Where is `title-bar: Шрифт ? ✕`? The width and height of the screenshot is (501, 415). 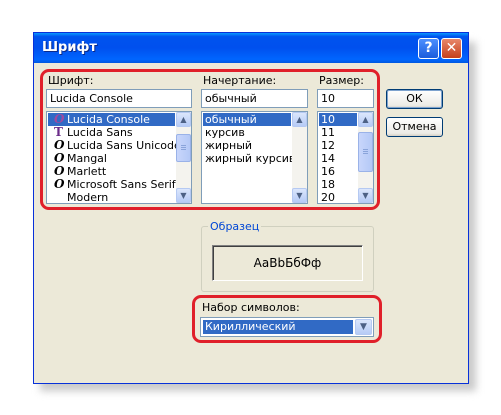
title-bar: Шрифт ? ✕ is located at coordinates (251, 48).